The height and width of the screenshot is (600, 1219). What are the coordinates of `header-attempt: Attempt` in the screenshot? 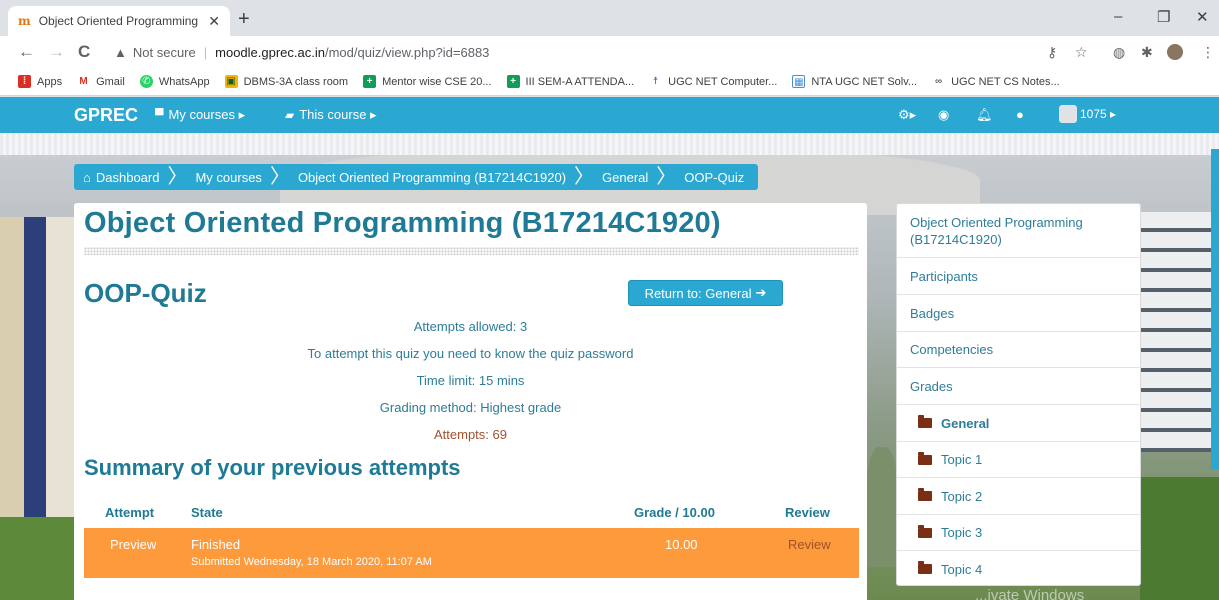 It's located at (130, 512).